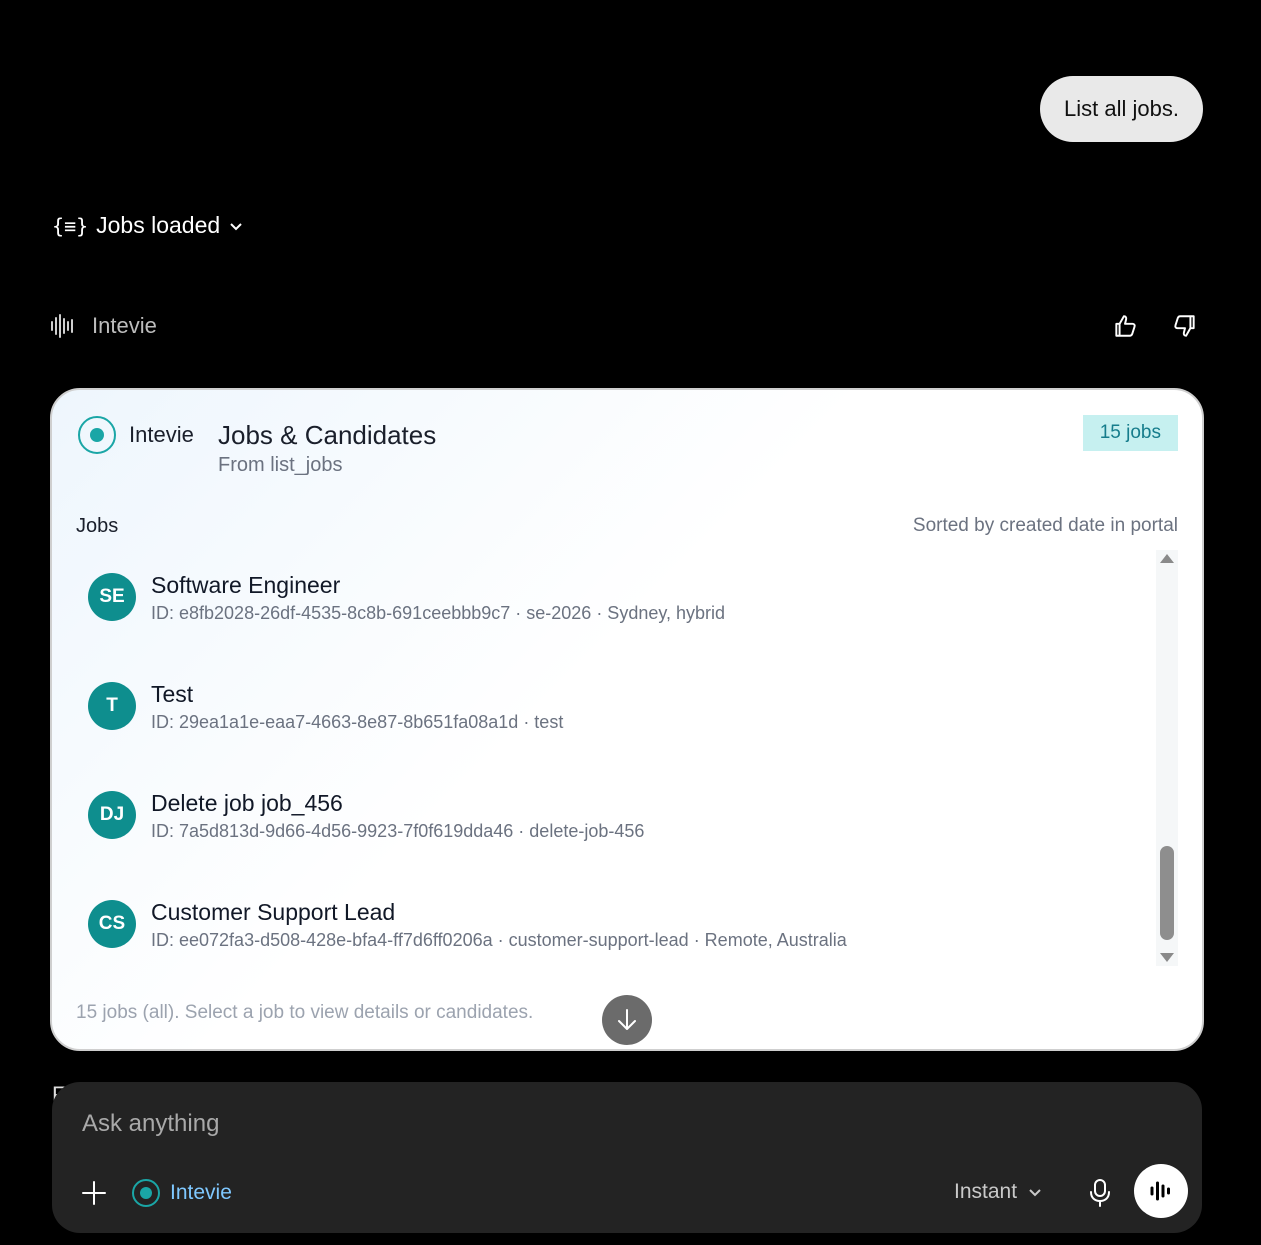 Image resolution: width=1261 pixels, height=1245 pixels. I want to click on avatar: DJ, so click(112, 815).